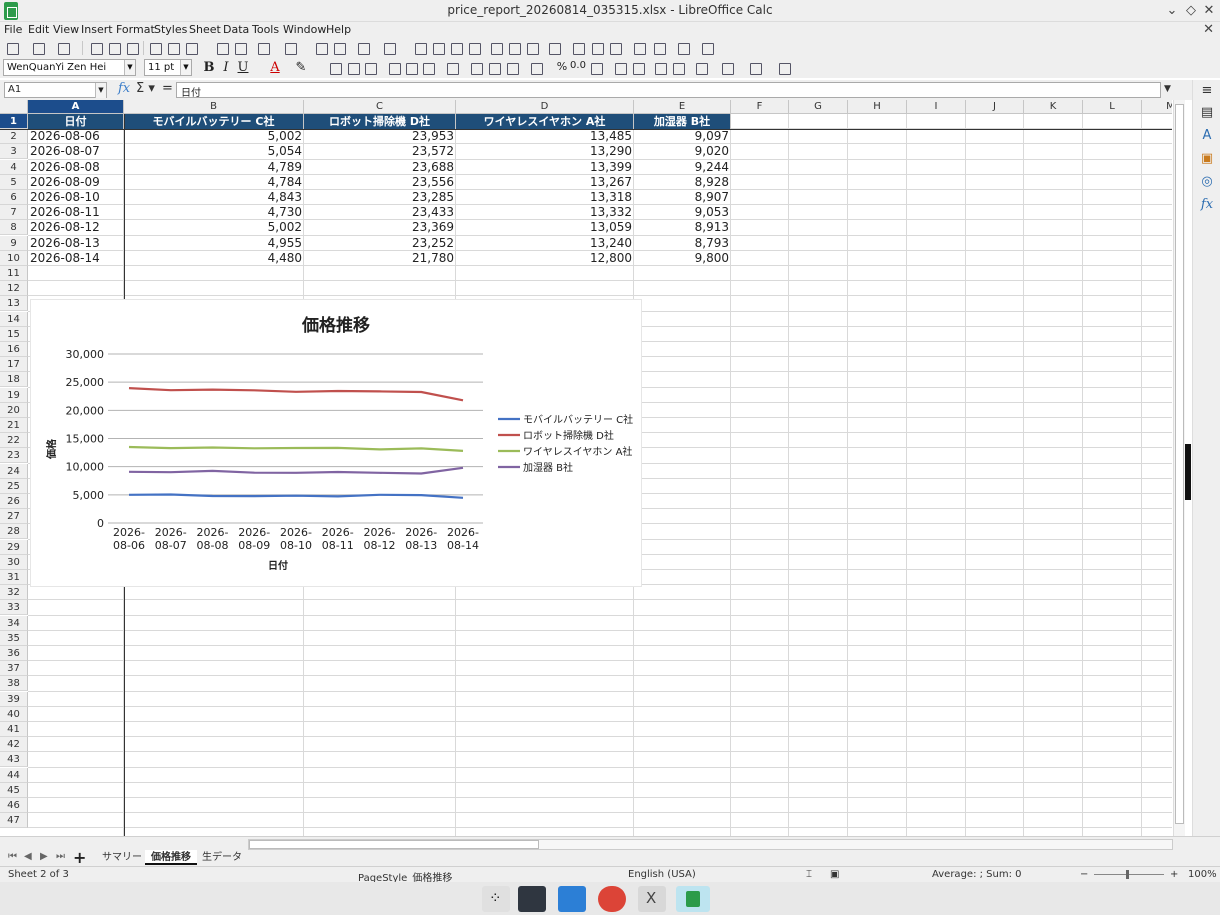 The image size is (1220, 915). Describe the element at coordinates (76, 167) in the screenshot. I see `date-cell: 2026-08-08` at that location.